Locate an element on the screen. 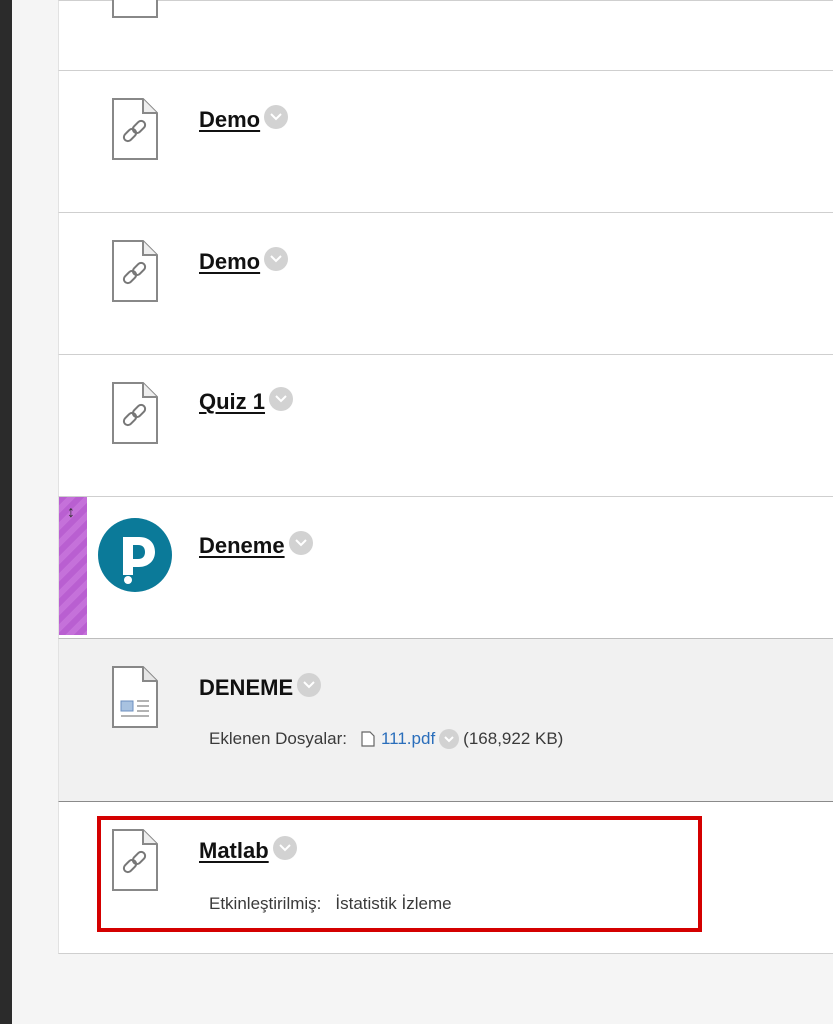 The image size is (833, 1024). drag-handle: ↕ is located at coordinates (73, 566).